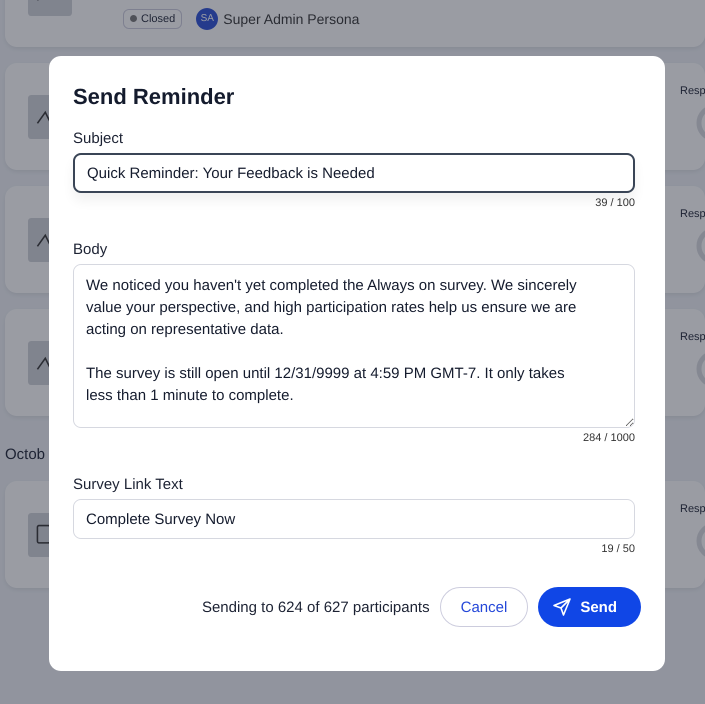 The image size is (705, 704). What do you see at coordinates (154, 97) in the screenshot?
I see `dialog-title: Send Reminder` at bounding box center [154, 97].